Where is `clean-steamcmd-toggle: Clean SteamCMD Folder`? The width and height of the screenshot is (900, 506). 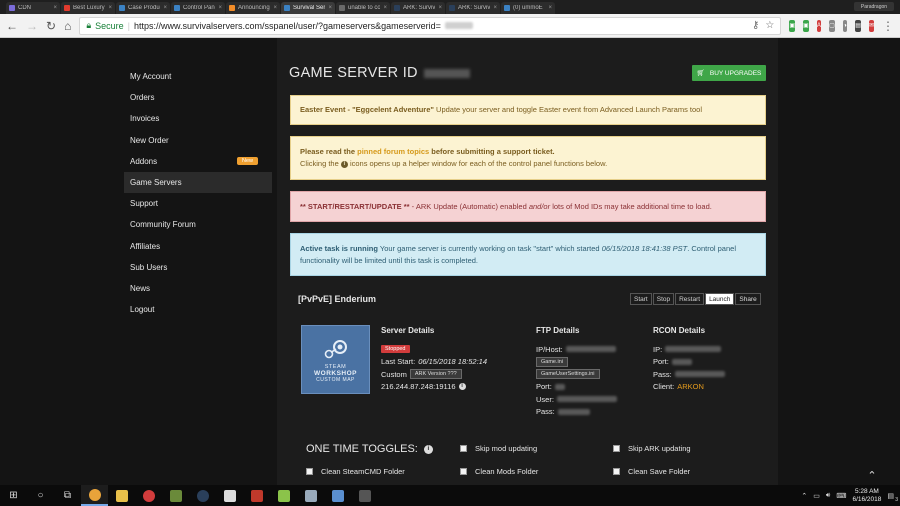
clean-steamcmd-toggle: Clean SteamCMD Folder is located at coordinates (355, 471).